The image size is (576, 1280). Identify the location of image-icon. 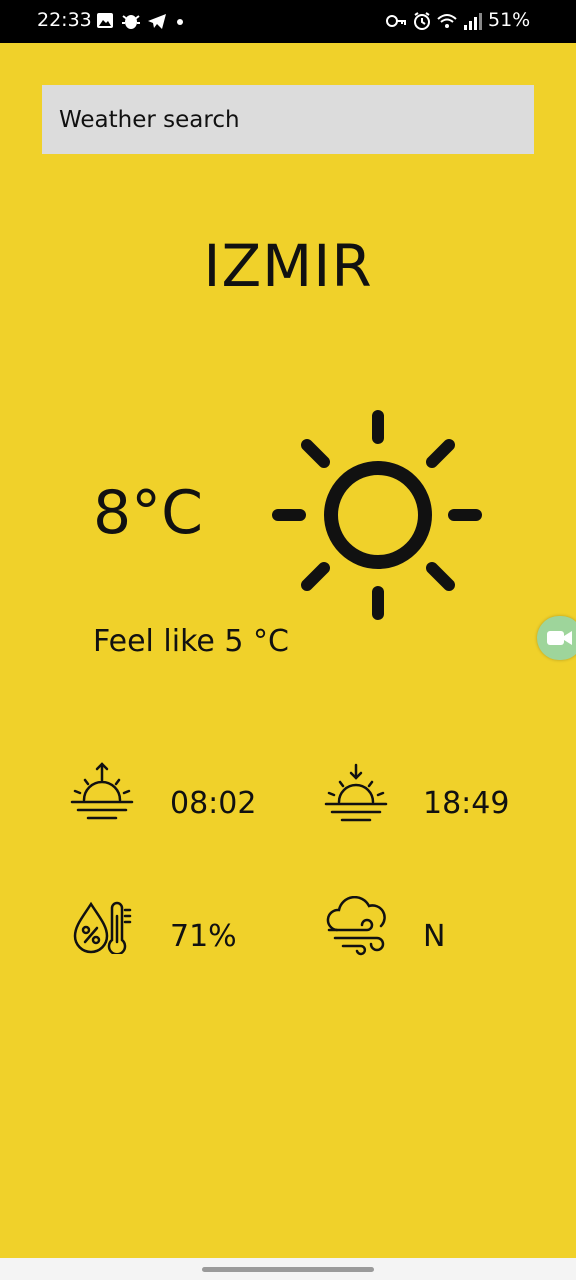
(105, 20).